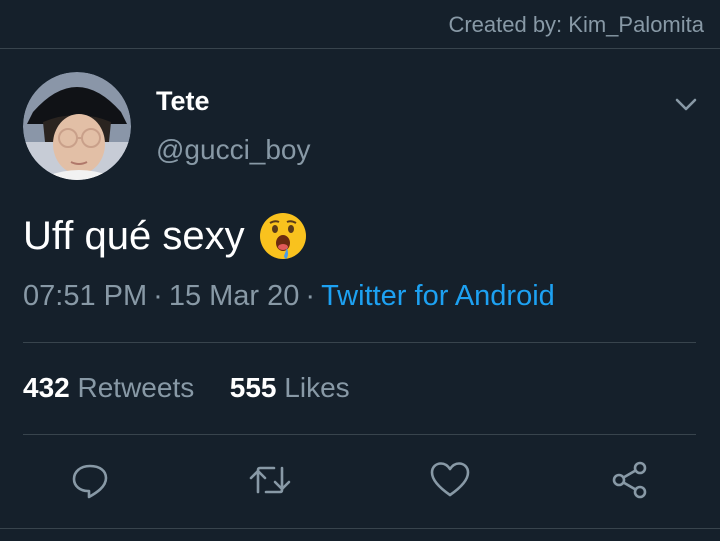 This screenshot has height=541, width=720. What do you see at coordinates (317, 387) in the screenshot?
I see `likes-label: Likes` at bounding box center [317, 387].